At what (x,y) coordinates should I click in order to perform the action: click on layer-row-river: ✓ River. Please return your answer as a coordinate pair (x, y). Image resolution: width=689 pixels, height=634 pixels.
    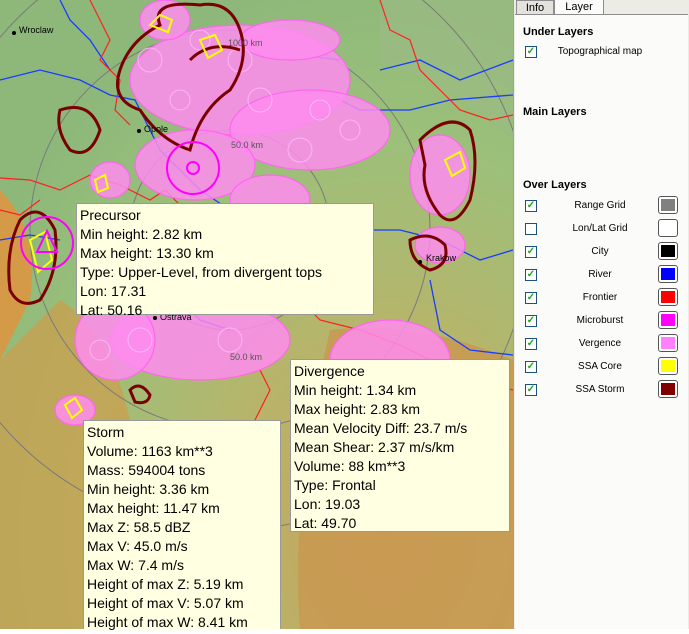
    Looking at the image, I should click on (603, 275).